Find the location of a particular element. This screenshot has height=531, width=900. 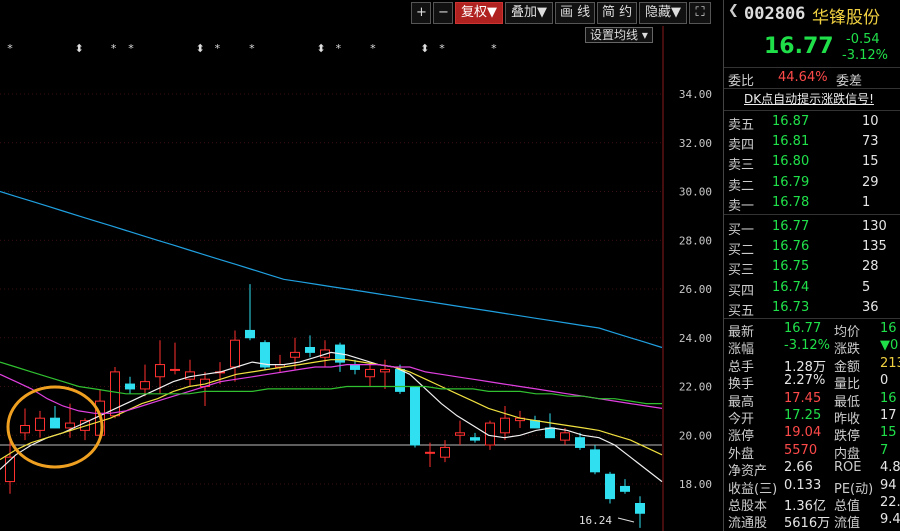

stock-name: 华锋股份 is located at coordinates (846, 18).